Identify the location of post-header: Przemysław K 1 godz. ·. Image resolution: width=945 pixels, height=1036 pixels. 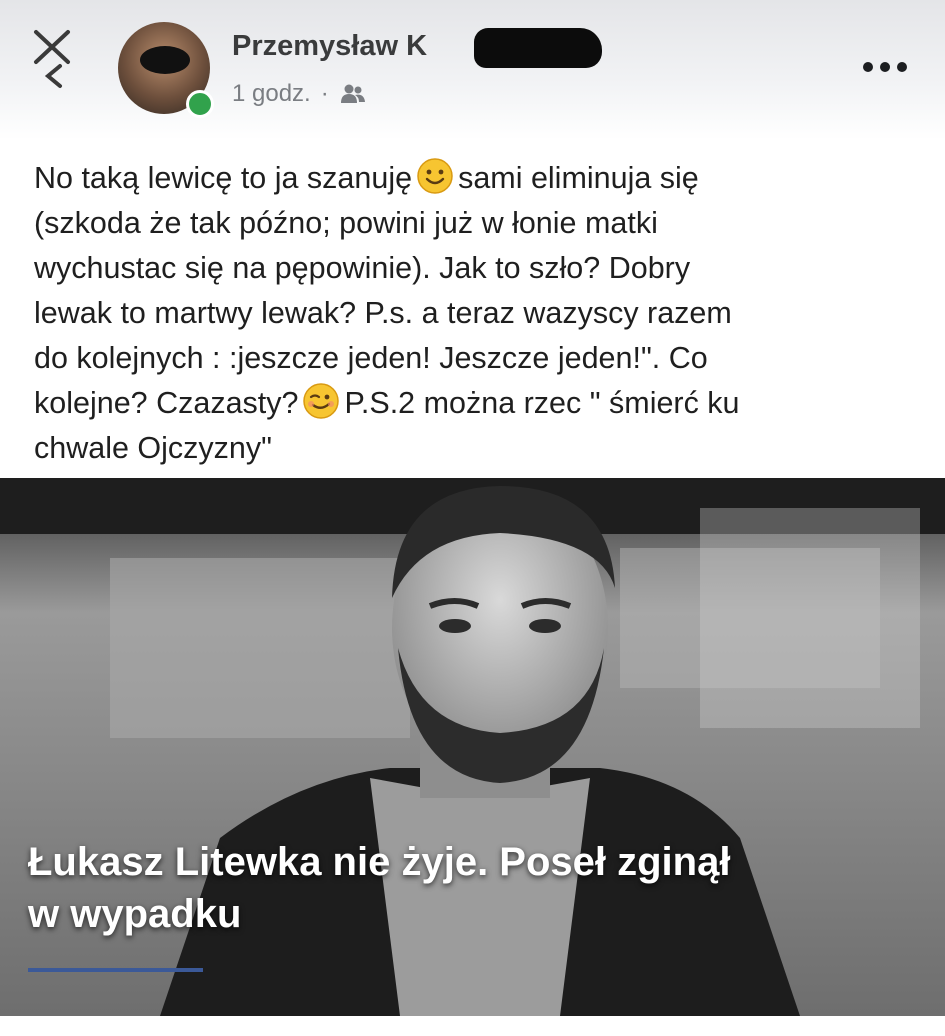
(472, 70).